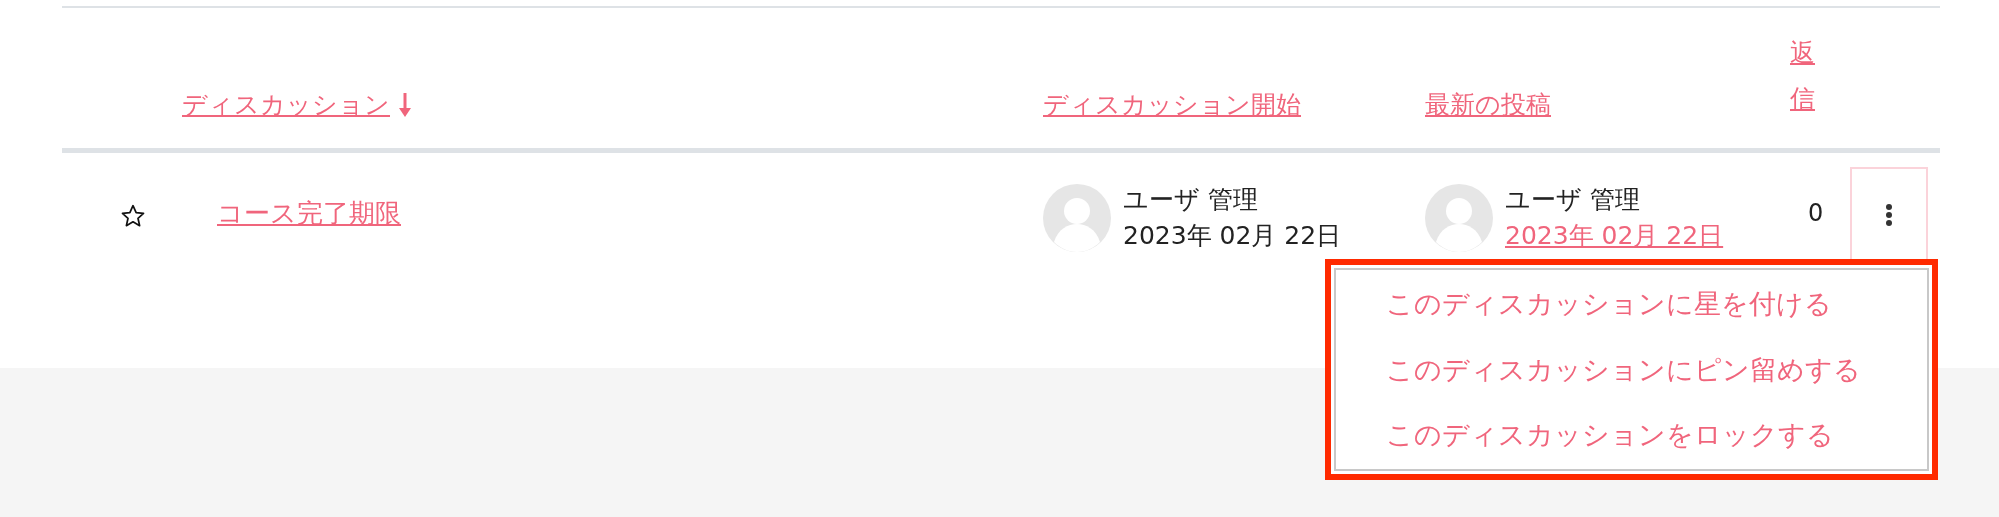 Image resolution: width=1999 pixels, height=517 pixels. I want to click on kebab-icon, so click(1889, 215).